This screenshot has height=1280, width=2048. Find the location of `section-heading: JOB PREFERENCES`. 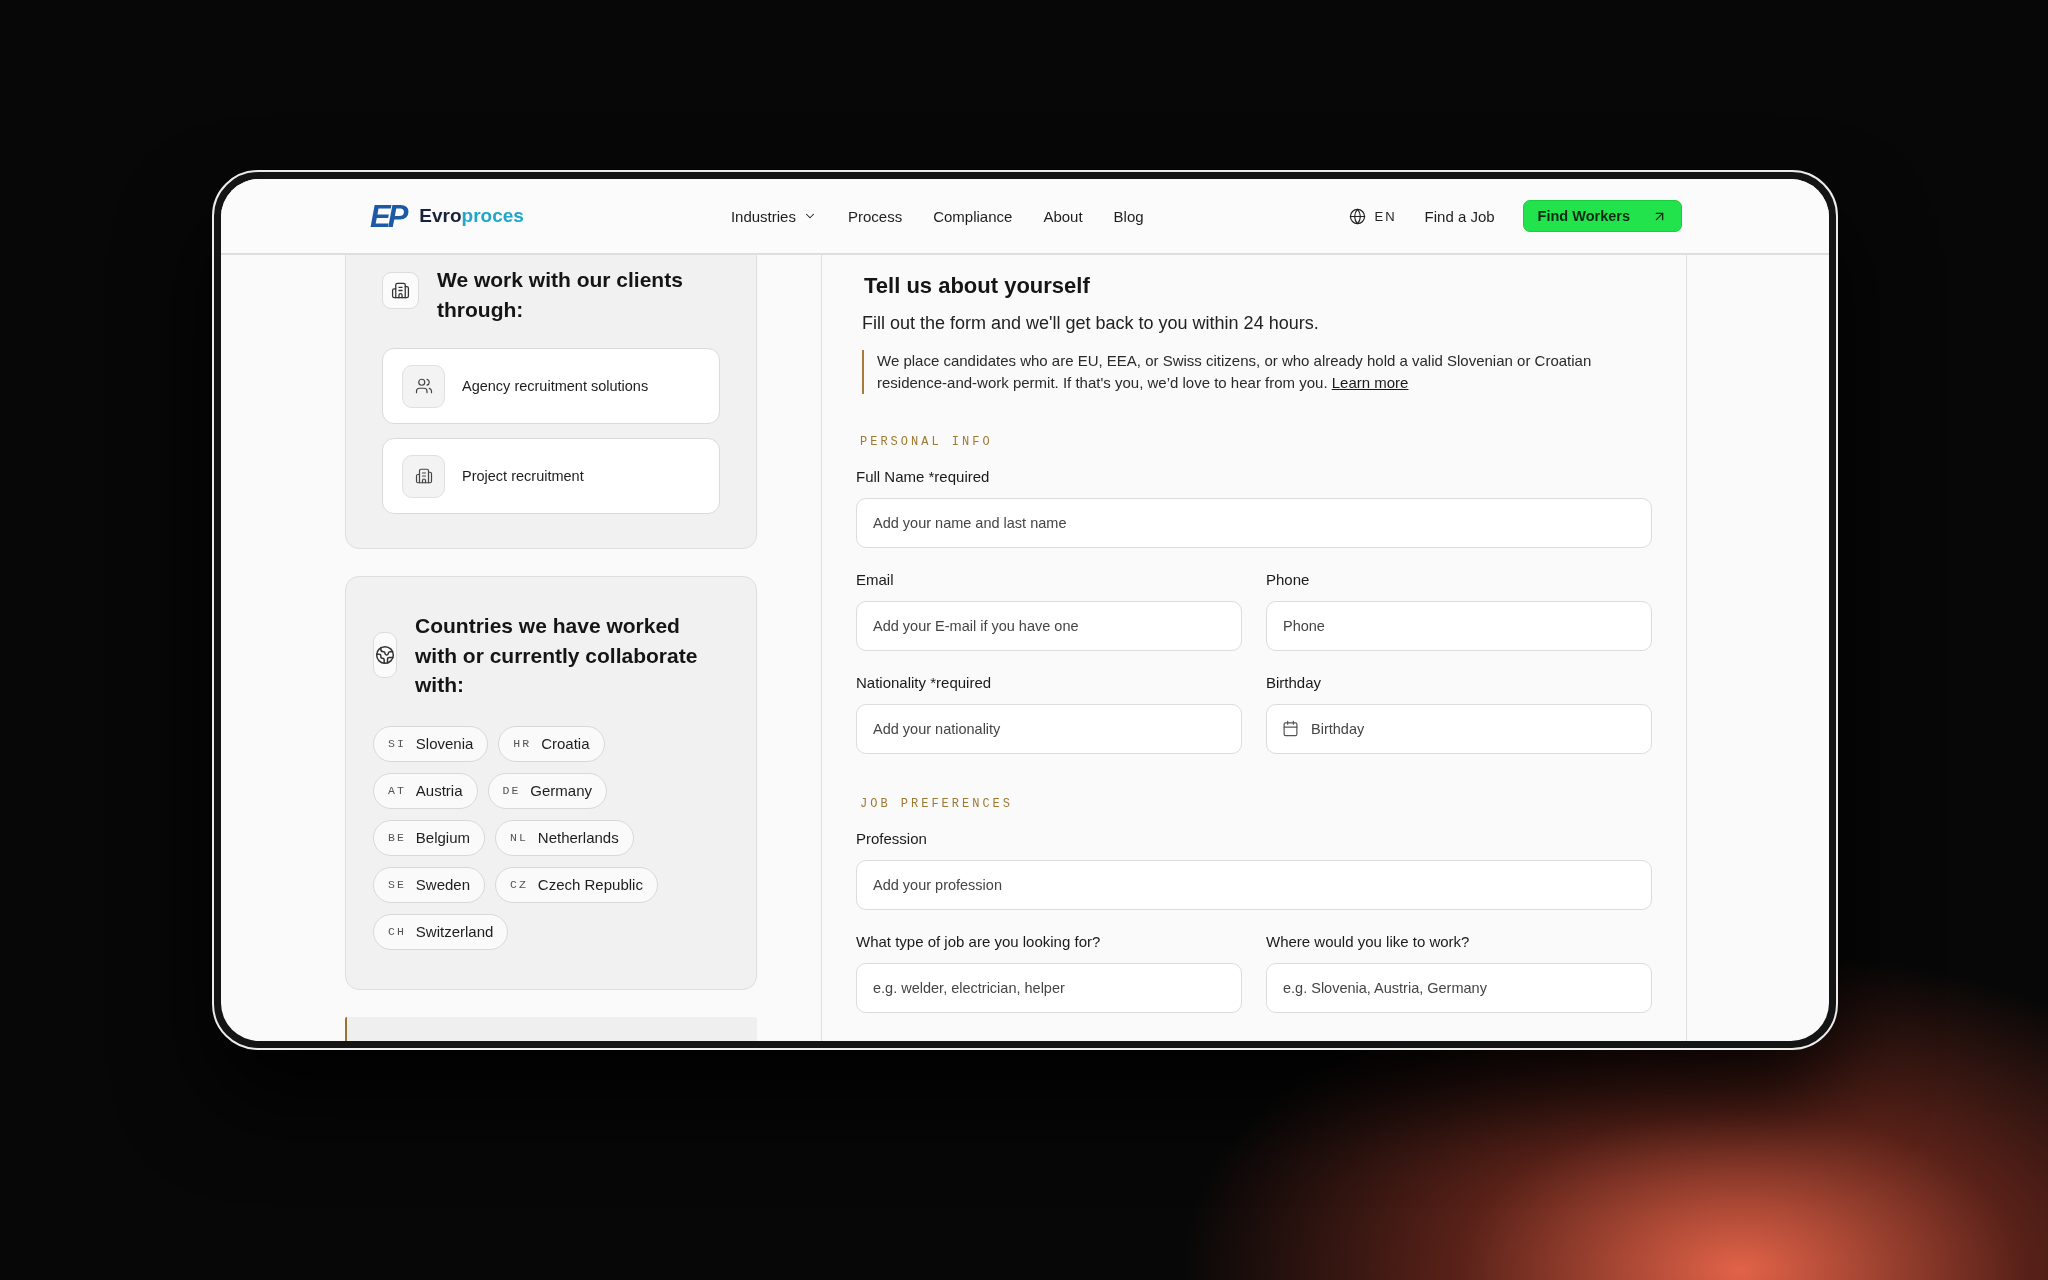

section-heading: JOB PREFERENCES is located at coordinates (937, 804).